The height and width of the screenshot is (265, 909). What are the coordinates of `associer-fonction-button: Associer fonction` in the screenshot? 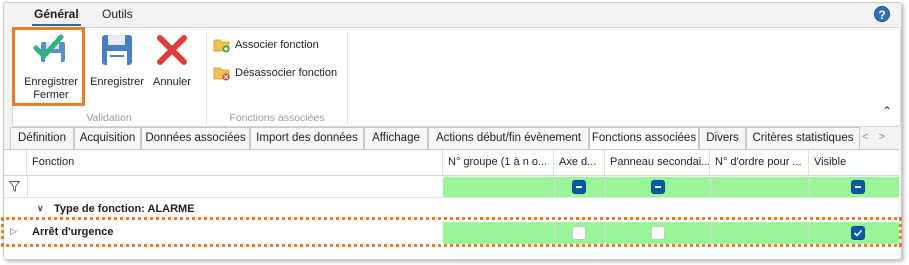 It's located at (266, 45).